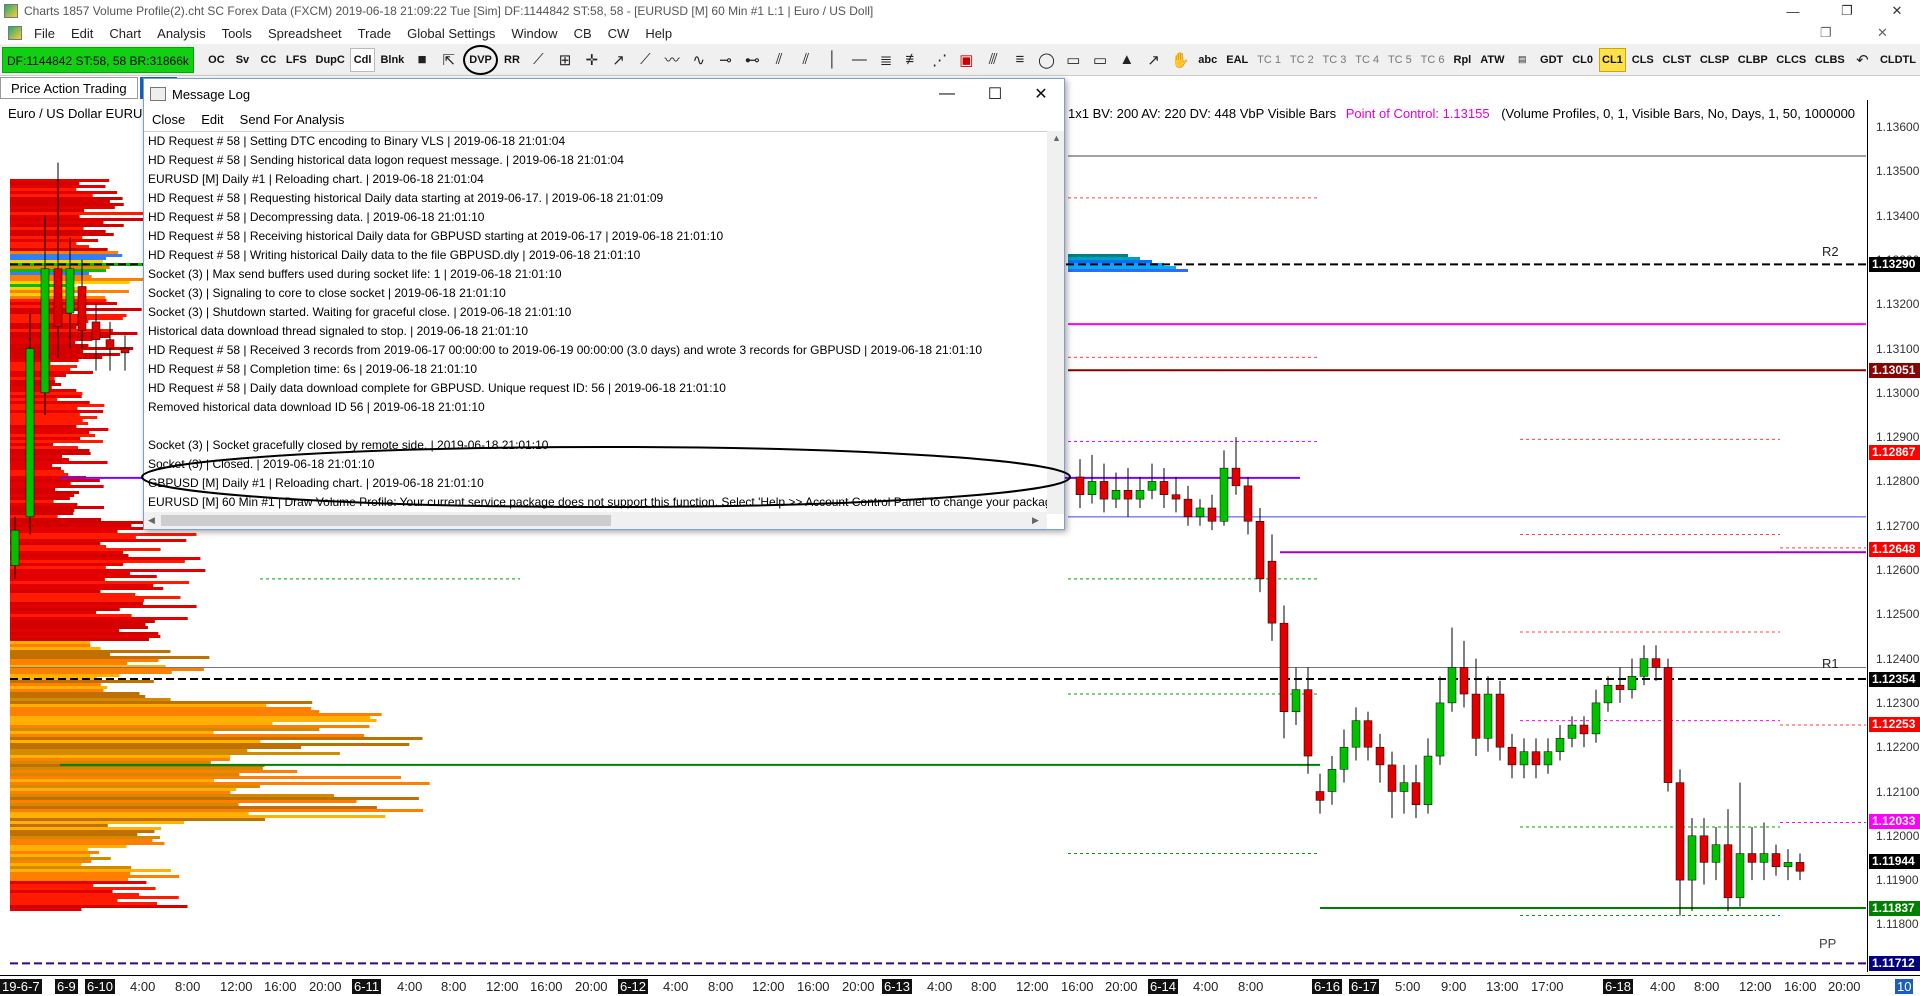  Describe the element at coordinates (618, 60) in the screenshot. I see `ray-icon: ↗` at that location.